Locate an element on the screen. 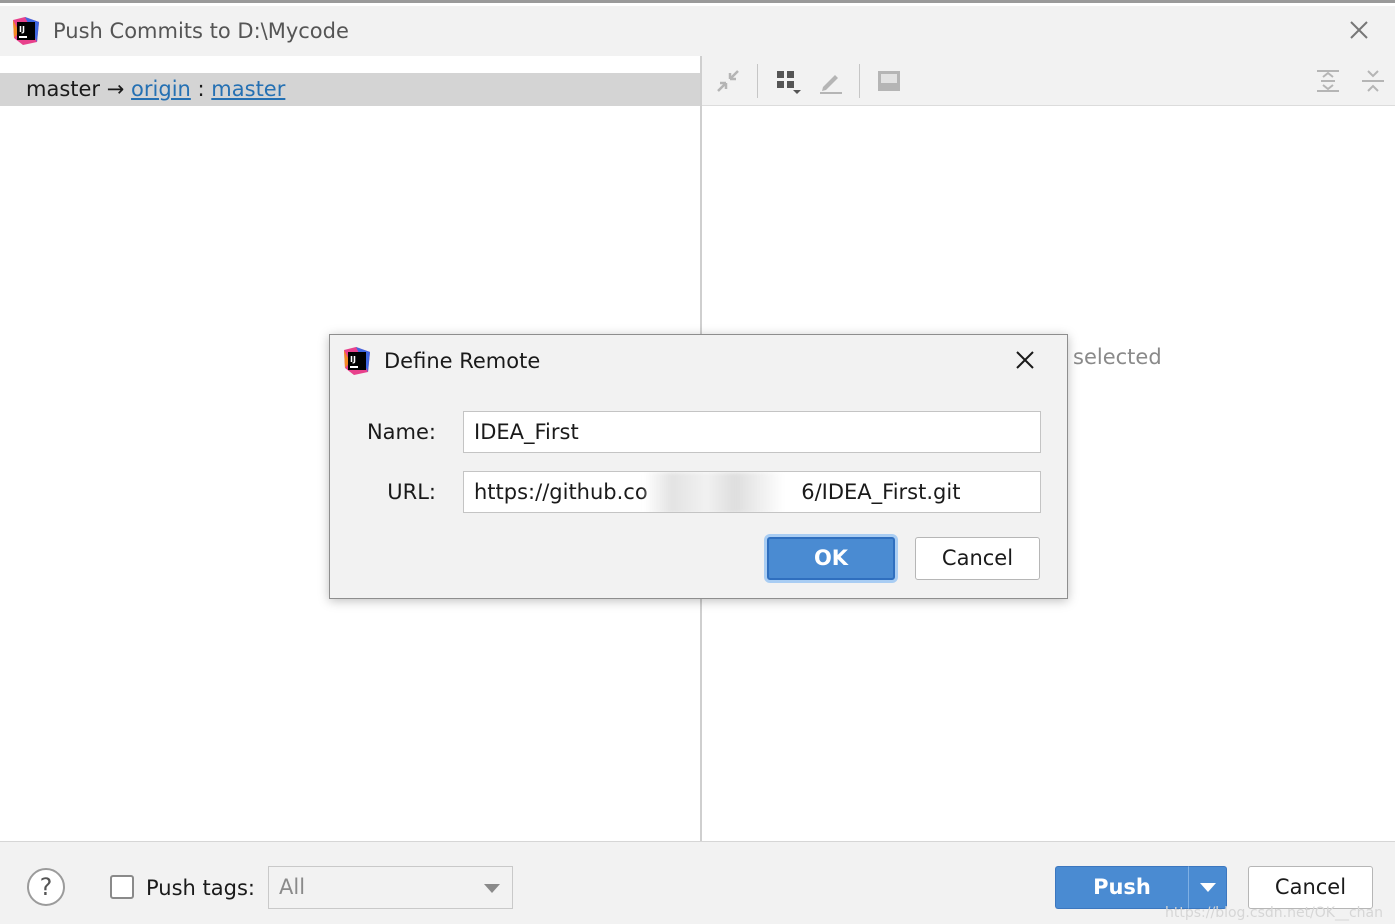 The image size is (1395, 924). collapse-icon is located at coordinates (728, 81).